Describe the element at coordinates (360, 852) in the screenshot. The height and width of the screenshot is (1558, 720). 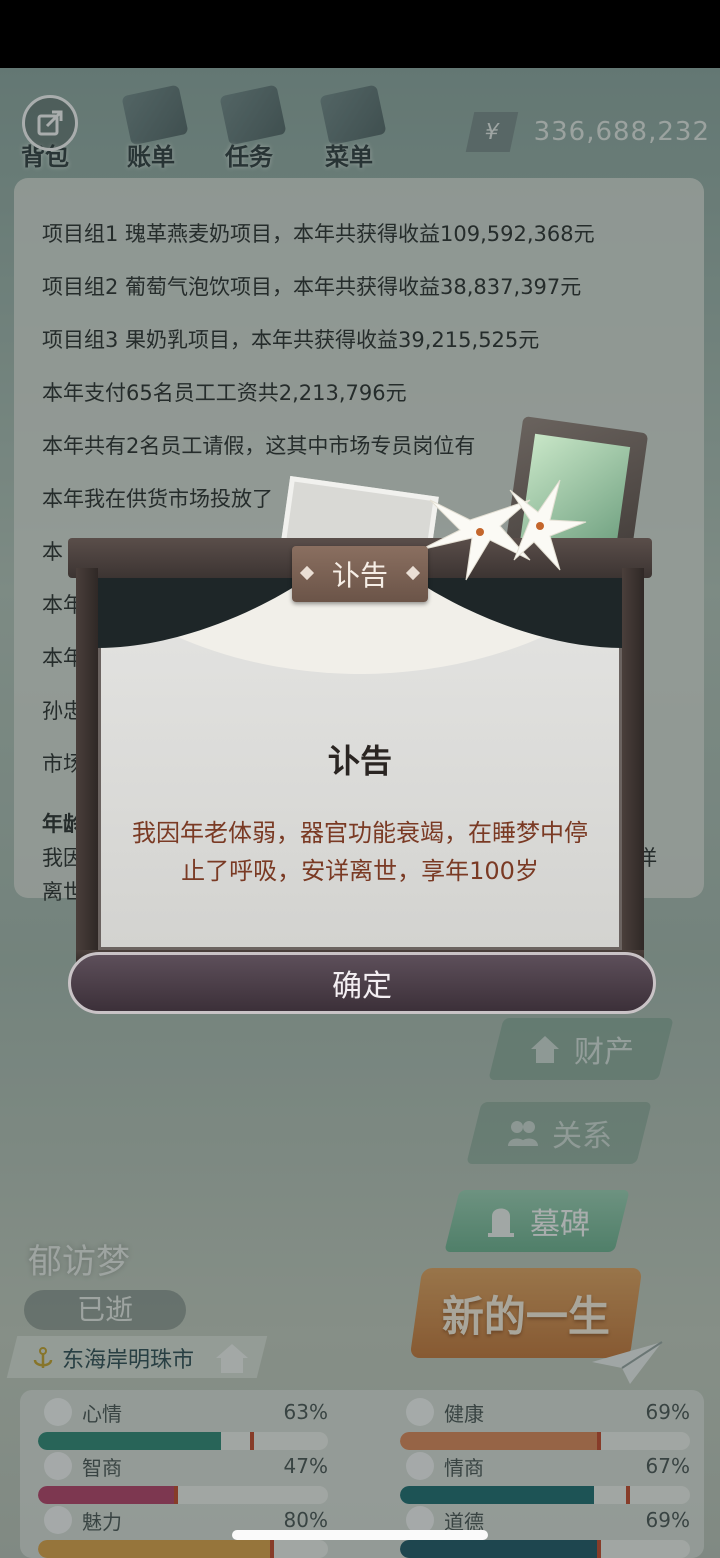
I see `obituary-text: 我因年老体弱，器官功能衰竭，在睡梦中停止了呼吸，安详离世，享年100岁` at that location.